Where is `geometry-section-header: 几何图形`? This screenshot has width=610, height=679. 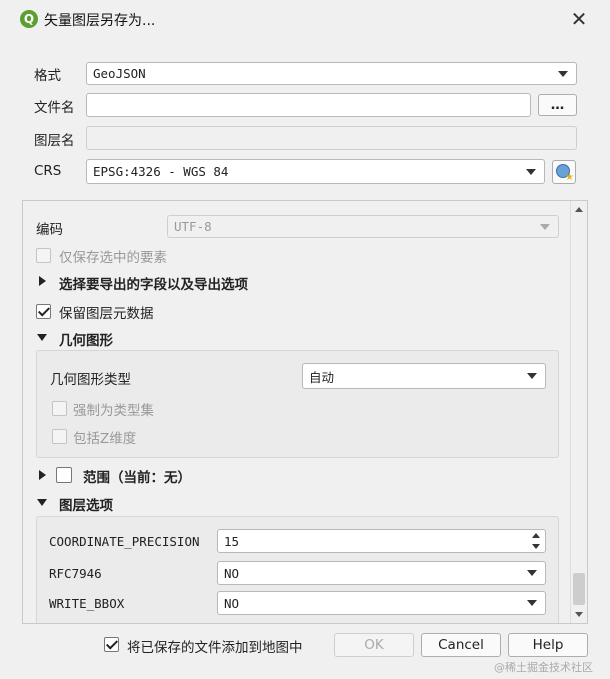
geometry-section-header: 几何图形 is located at coordinates (86, 339).